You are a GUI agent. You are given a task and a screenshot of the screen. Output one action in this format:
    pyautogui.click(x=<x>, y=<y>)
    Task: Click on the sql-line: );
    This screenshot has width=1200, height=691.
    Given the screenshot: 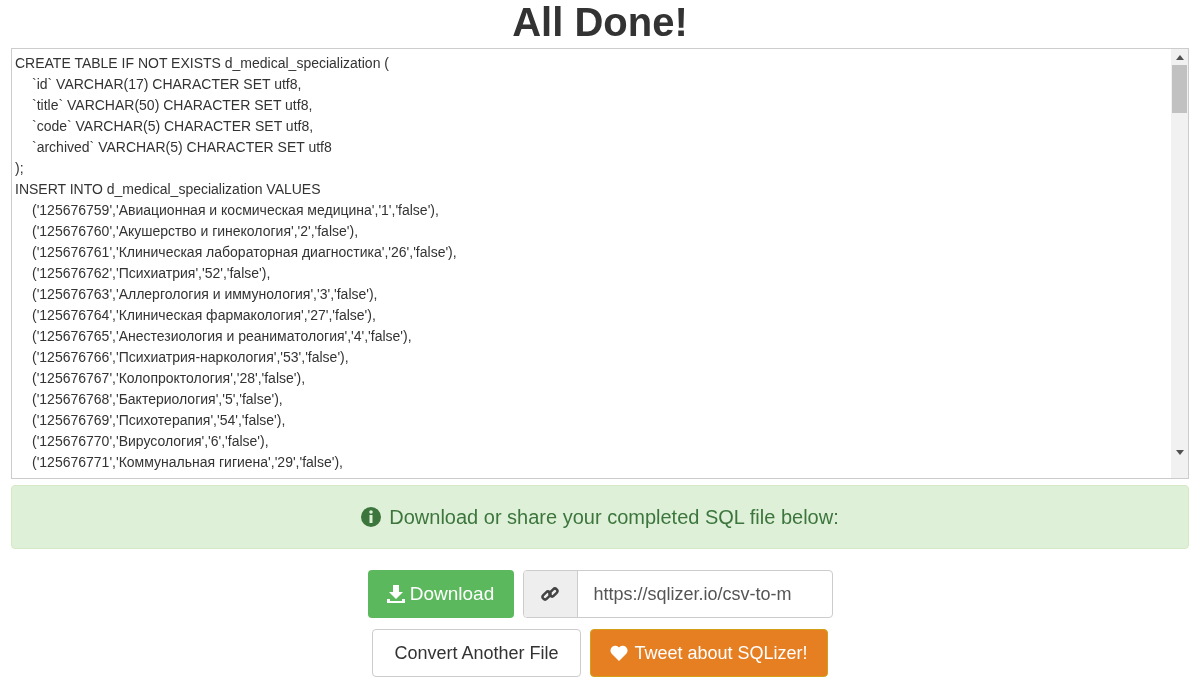 What is the action you would take?
    pyautogui.click(x=19, y=168)
    